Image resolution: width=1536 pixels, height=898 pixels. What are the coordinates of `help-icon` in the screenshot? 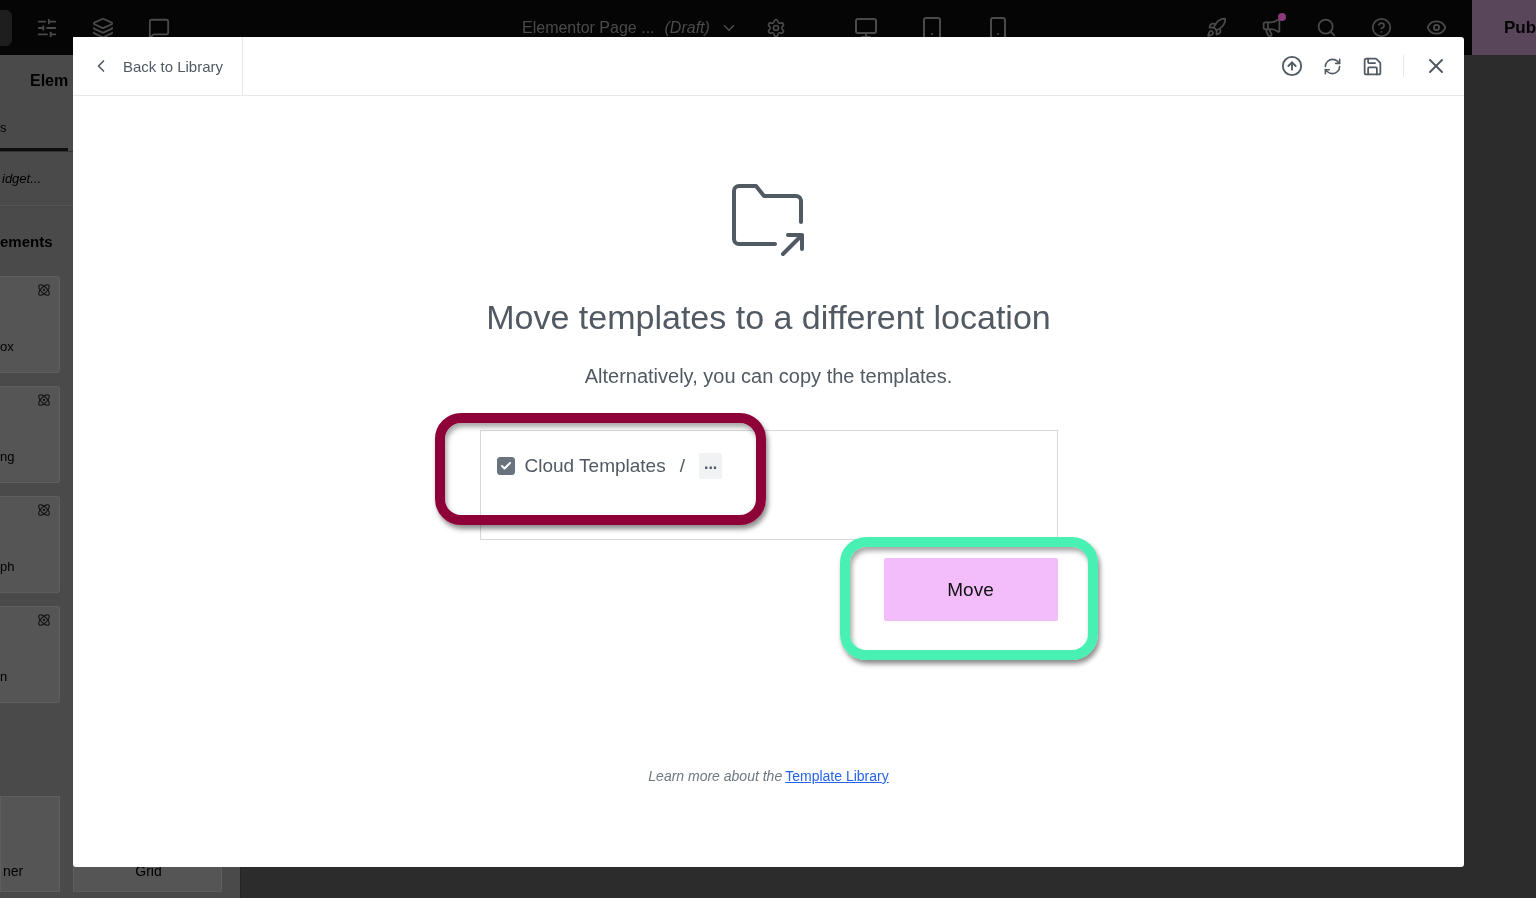 It's located at (1381, 27).